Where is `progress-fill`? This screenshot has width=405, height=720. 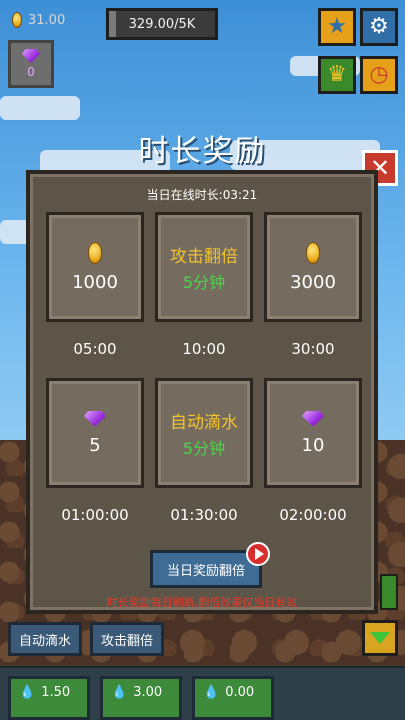
progress-fill is located at coordinates (112, 24).